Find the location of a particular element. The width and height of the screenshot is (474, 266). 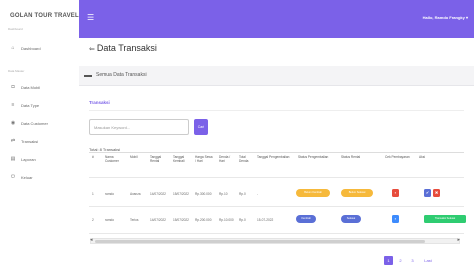

page-link: 2 is located at coordinates (400, 260).